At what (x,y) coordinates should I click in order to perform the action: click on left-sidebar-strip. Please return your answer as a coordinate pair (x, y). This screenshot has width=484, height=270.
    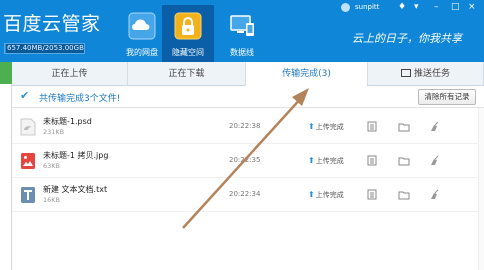
    Looking at the image, I should click on (6, 166).